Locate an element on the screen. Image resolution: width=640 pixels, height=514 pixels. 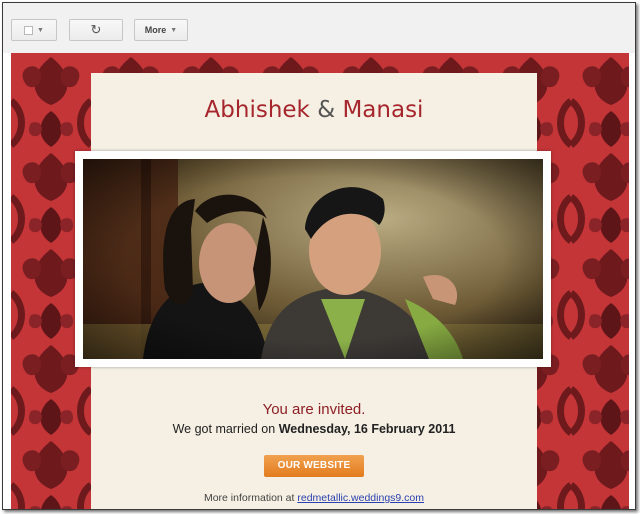
bride-name: Manasi is located at coordinates (383, 110).